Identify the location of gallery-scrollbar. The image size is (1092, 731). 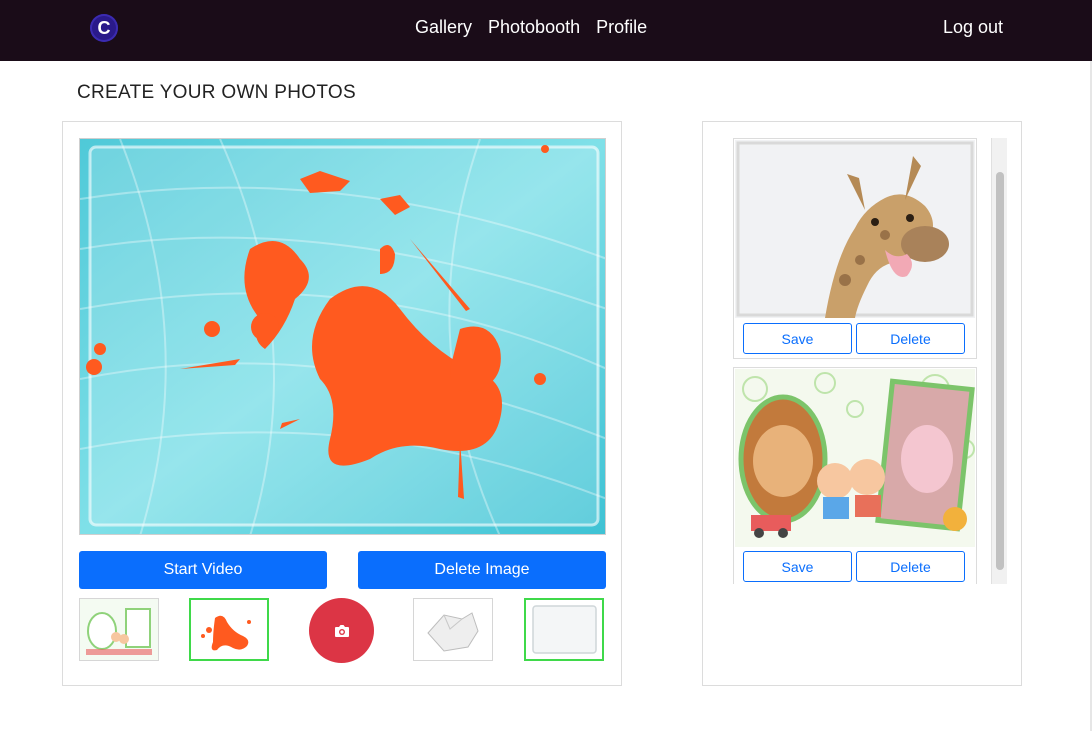
(999, 361).